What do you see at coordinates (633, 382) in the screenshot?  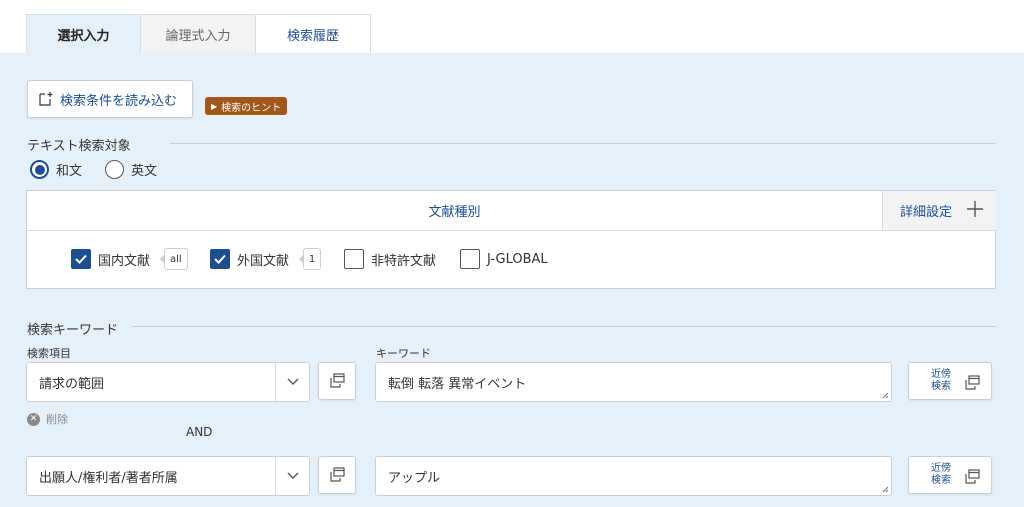 I see `keyword-input-1: 転倒 転落 異常イベント` at bounding box center [633, 382].